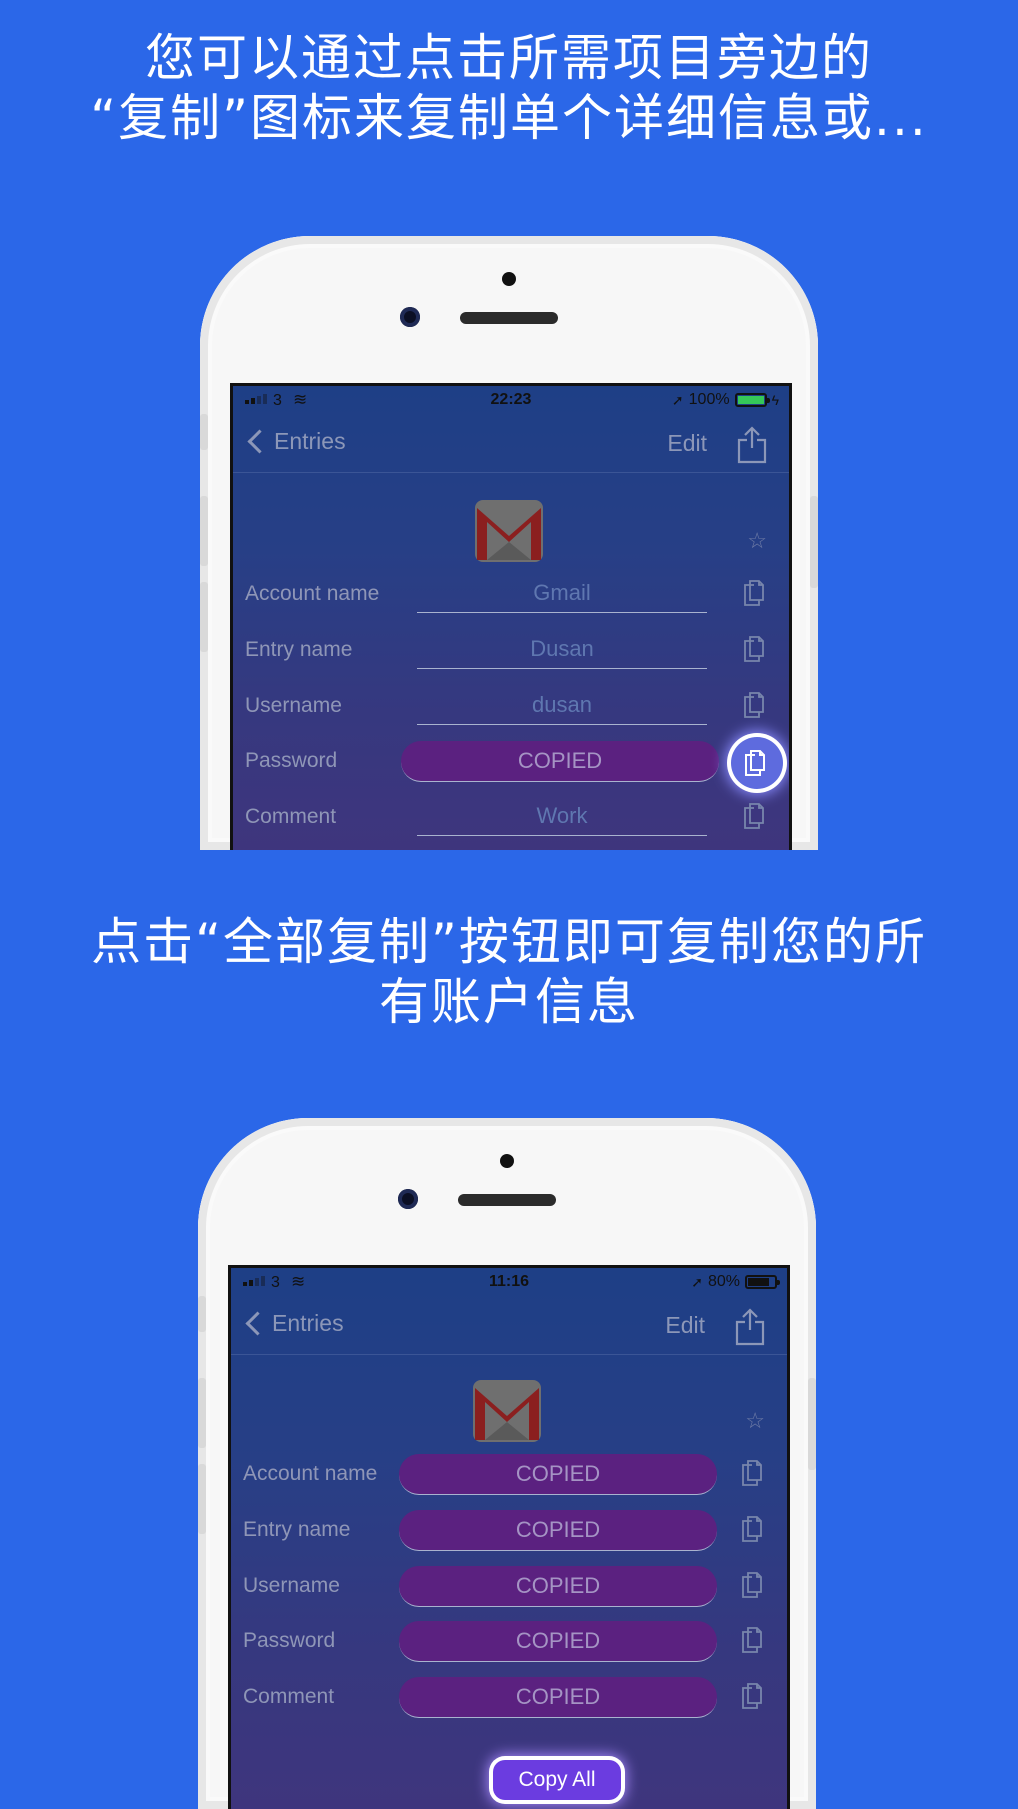 Image resolution: width=1018 pixels, height=1809 pixels. What do you see at coordinates (511, 401) in the screenshot?
I see `status-bar: 3 ≋ 22:23 ➚ 100% ϟ` at bounding box center [511, 401].